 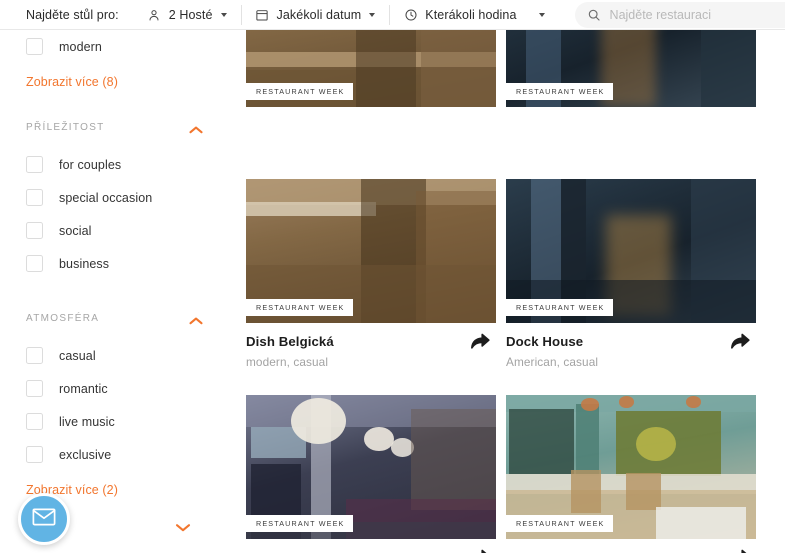 I want to click on envelope-icon, so click(x=44, y=519).